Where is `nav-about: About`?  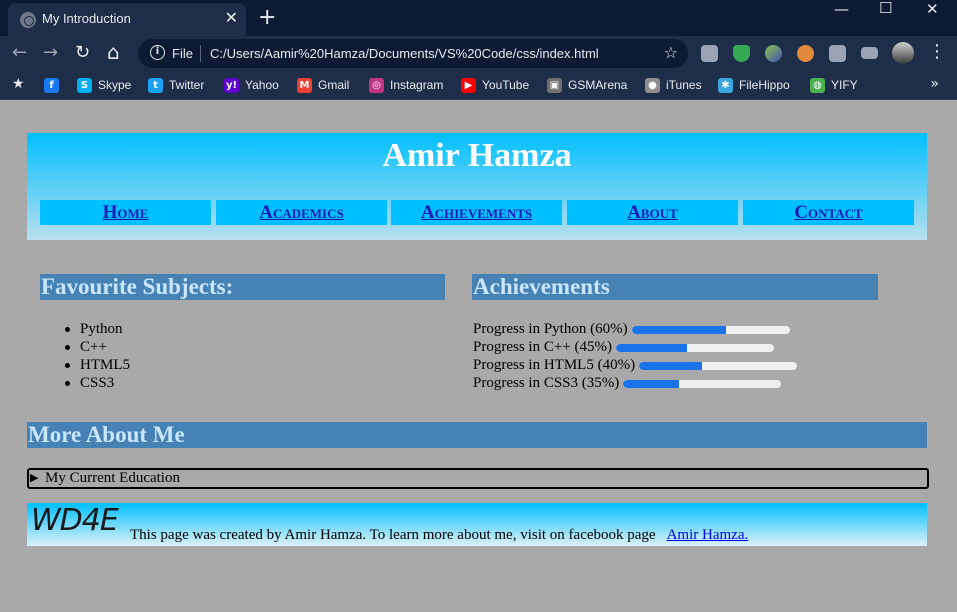 nav-about: About is located at coordinates (652, 212).